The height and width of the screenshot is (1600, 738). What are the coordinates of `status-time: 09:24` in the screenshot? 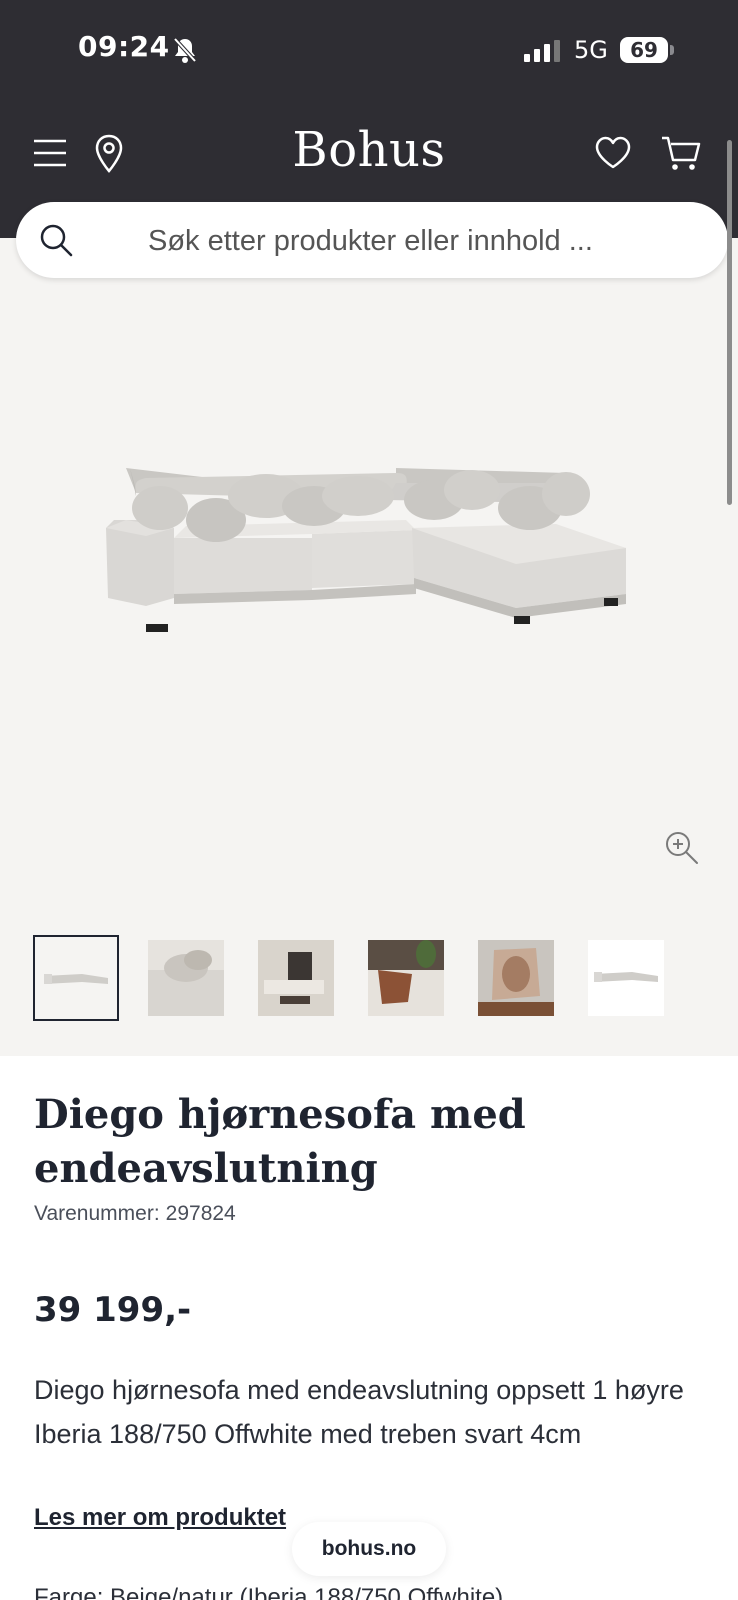 It's located at (124, 46).